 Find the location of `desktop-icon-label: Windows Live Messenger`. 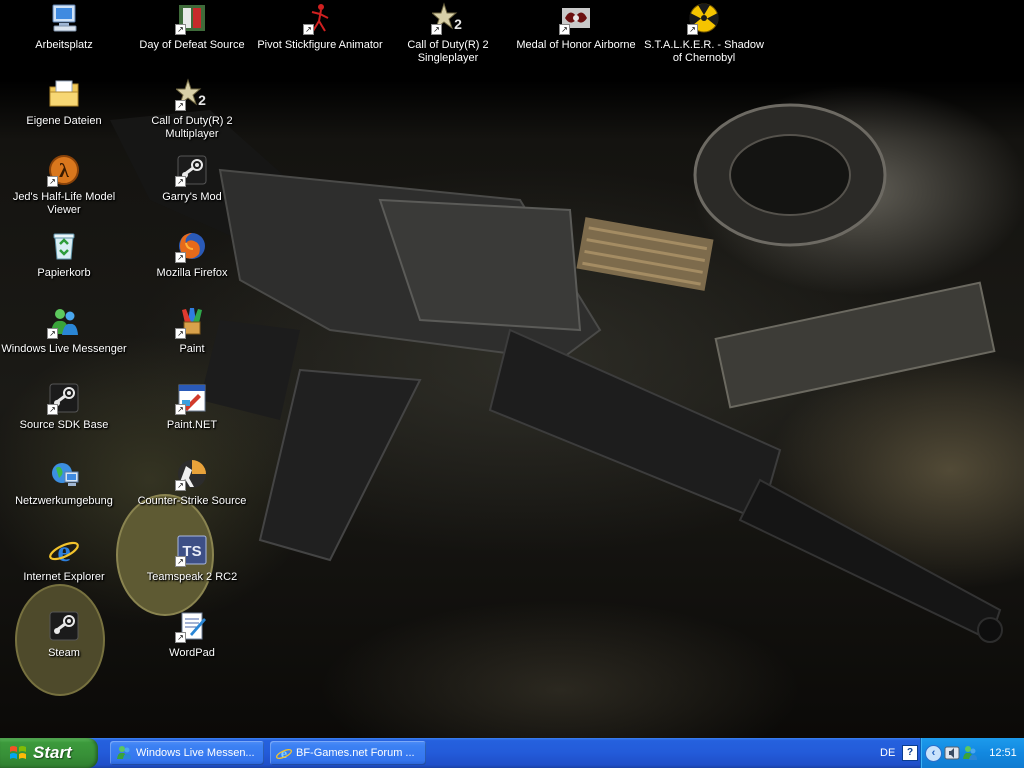

desktop-icon-label: Windows Live Messenger is located at coordinates (64, 349).